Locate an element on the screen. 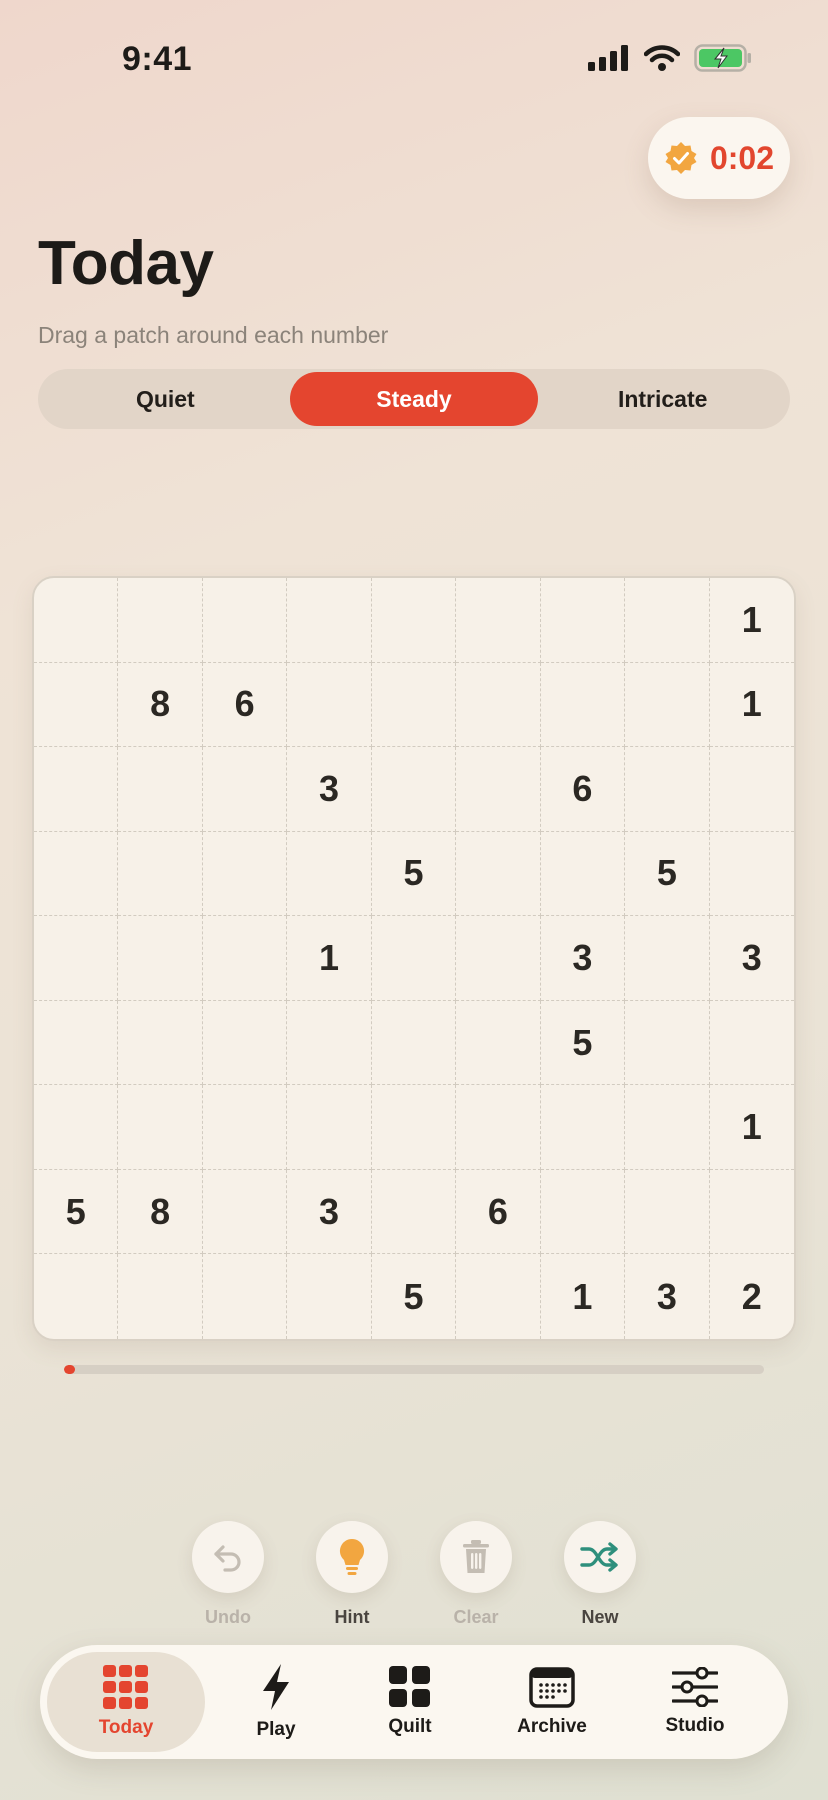  hint-button: Hint is located at coordinates (352, 1574).